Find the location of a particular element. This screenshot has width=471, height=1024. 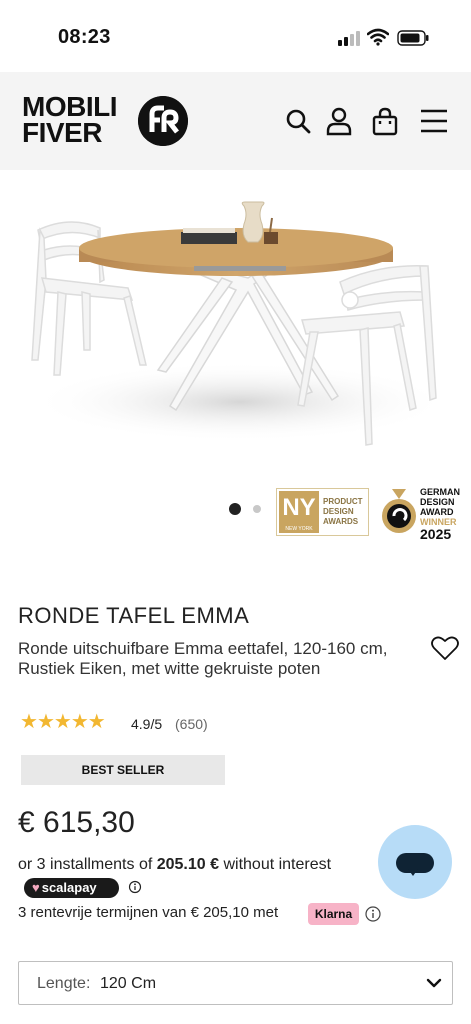

chevron-down-icon is located at coordinates (434, 983).